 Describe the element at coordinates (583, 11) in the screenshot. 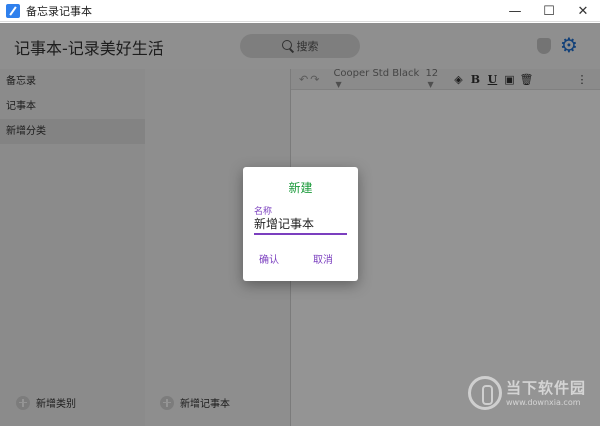

I see `close-button: ✕` at that location.